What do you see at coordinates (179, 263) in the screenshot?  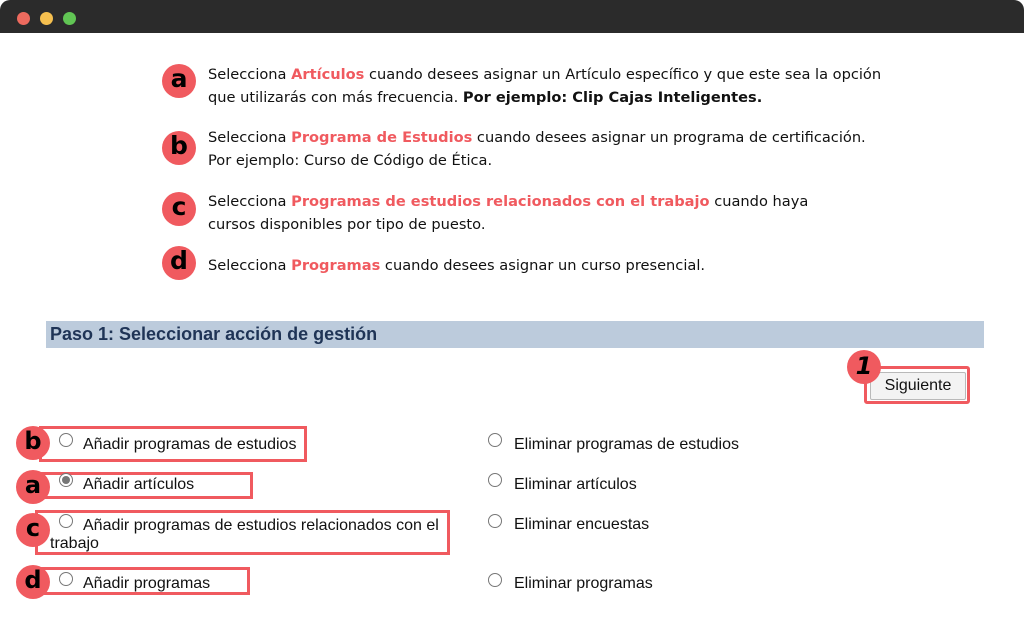 I see `instruction-badge-d: d` at bounding box center [179, 263].